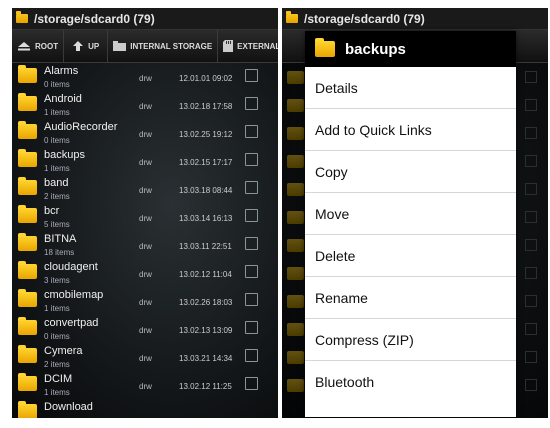 This screenshot has width=550, height=428. I want to click on folder-name: DCIM, so click(58, 379).